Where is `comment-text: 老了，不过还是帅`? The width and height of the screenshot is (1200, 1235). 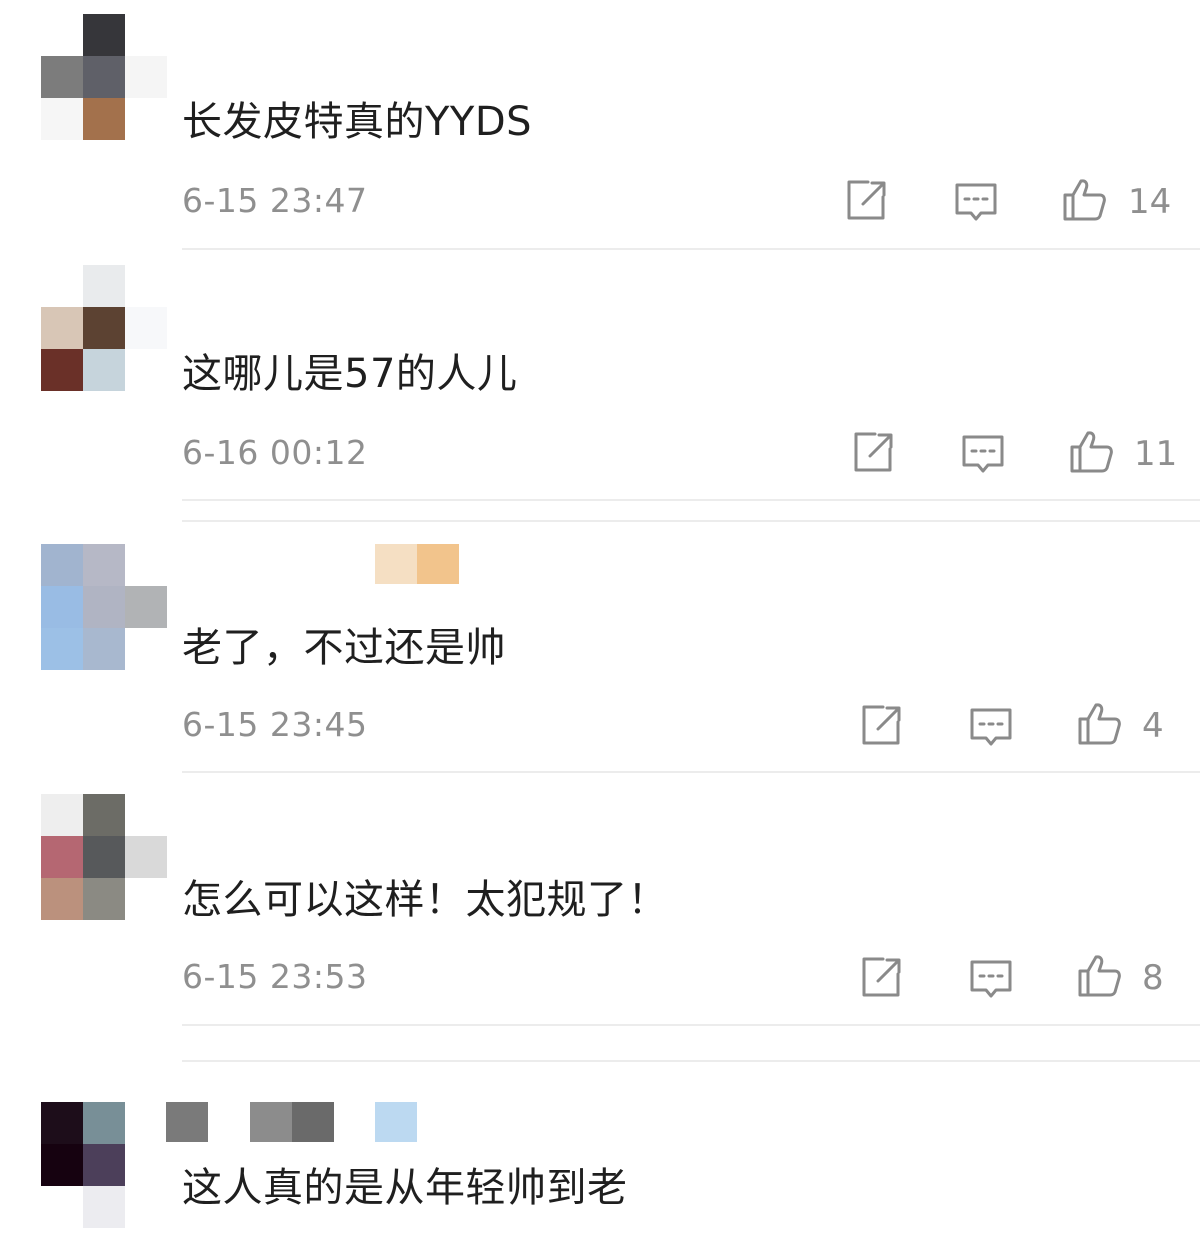
comment-text: 老了，不过还是帅 is located at coordinates (344, 648).